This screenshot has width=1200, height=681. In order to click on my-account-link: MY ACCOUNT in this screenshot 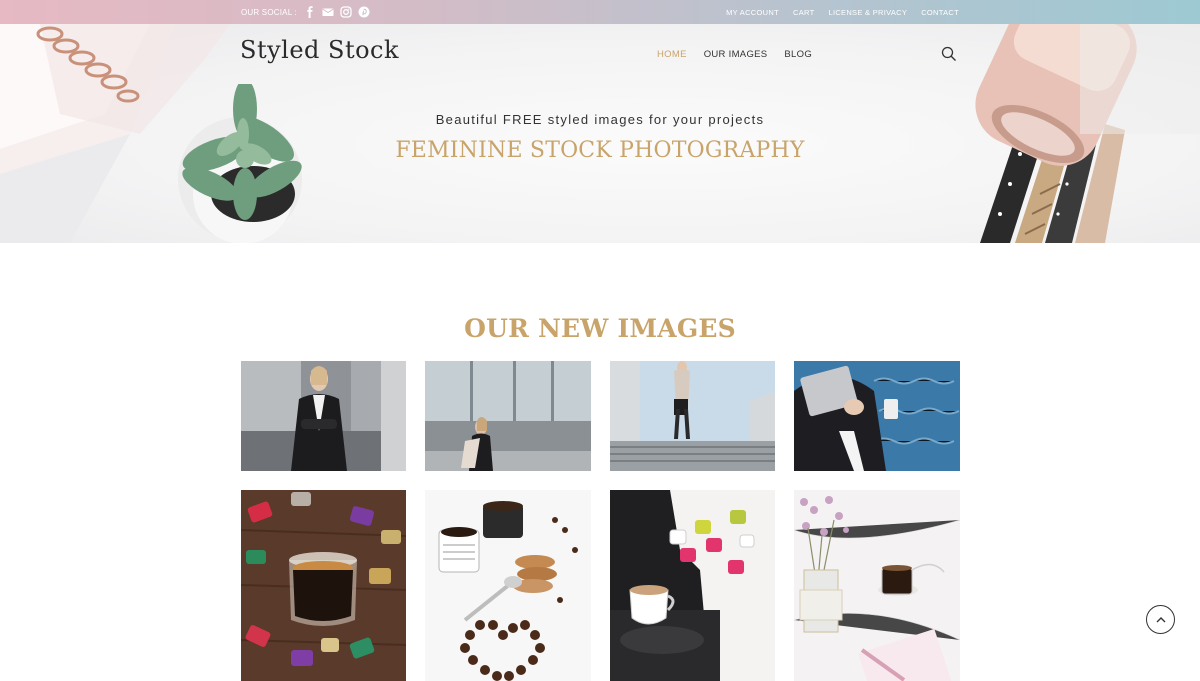, I will do `click(752, 12)`.